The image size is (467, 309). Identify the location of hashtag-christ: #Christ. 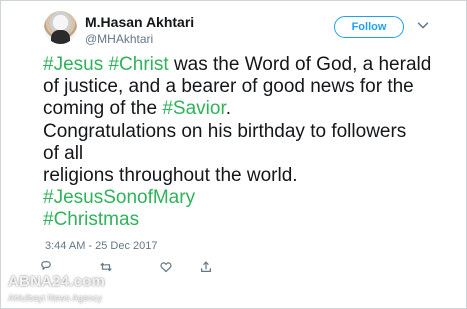
(138, 64).